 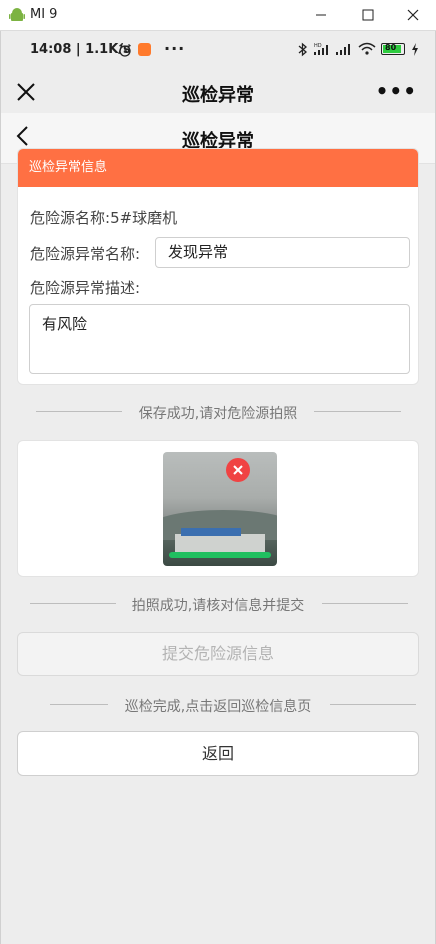 I want to click on wechat-title: 巡检异常, so click(x=218, y=95).